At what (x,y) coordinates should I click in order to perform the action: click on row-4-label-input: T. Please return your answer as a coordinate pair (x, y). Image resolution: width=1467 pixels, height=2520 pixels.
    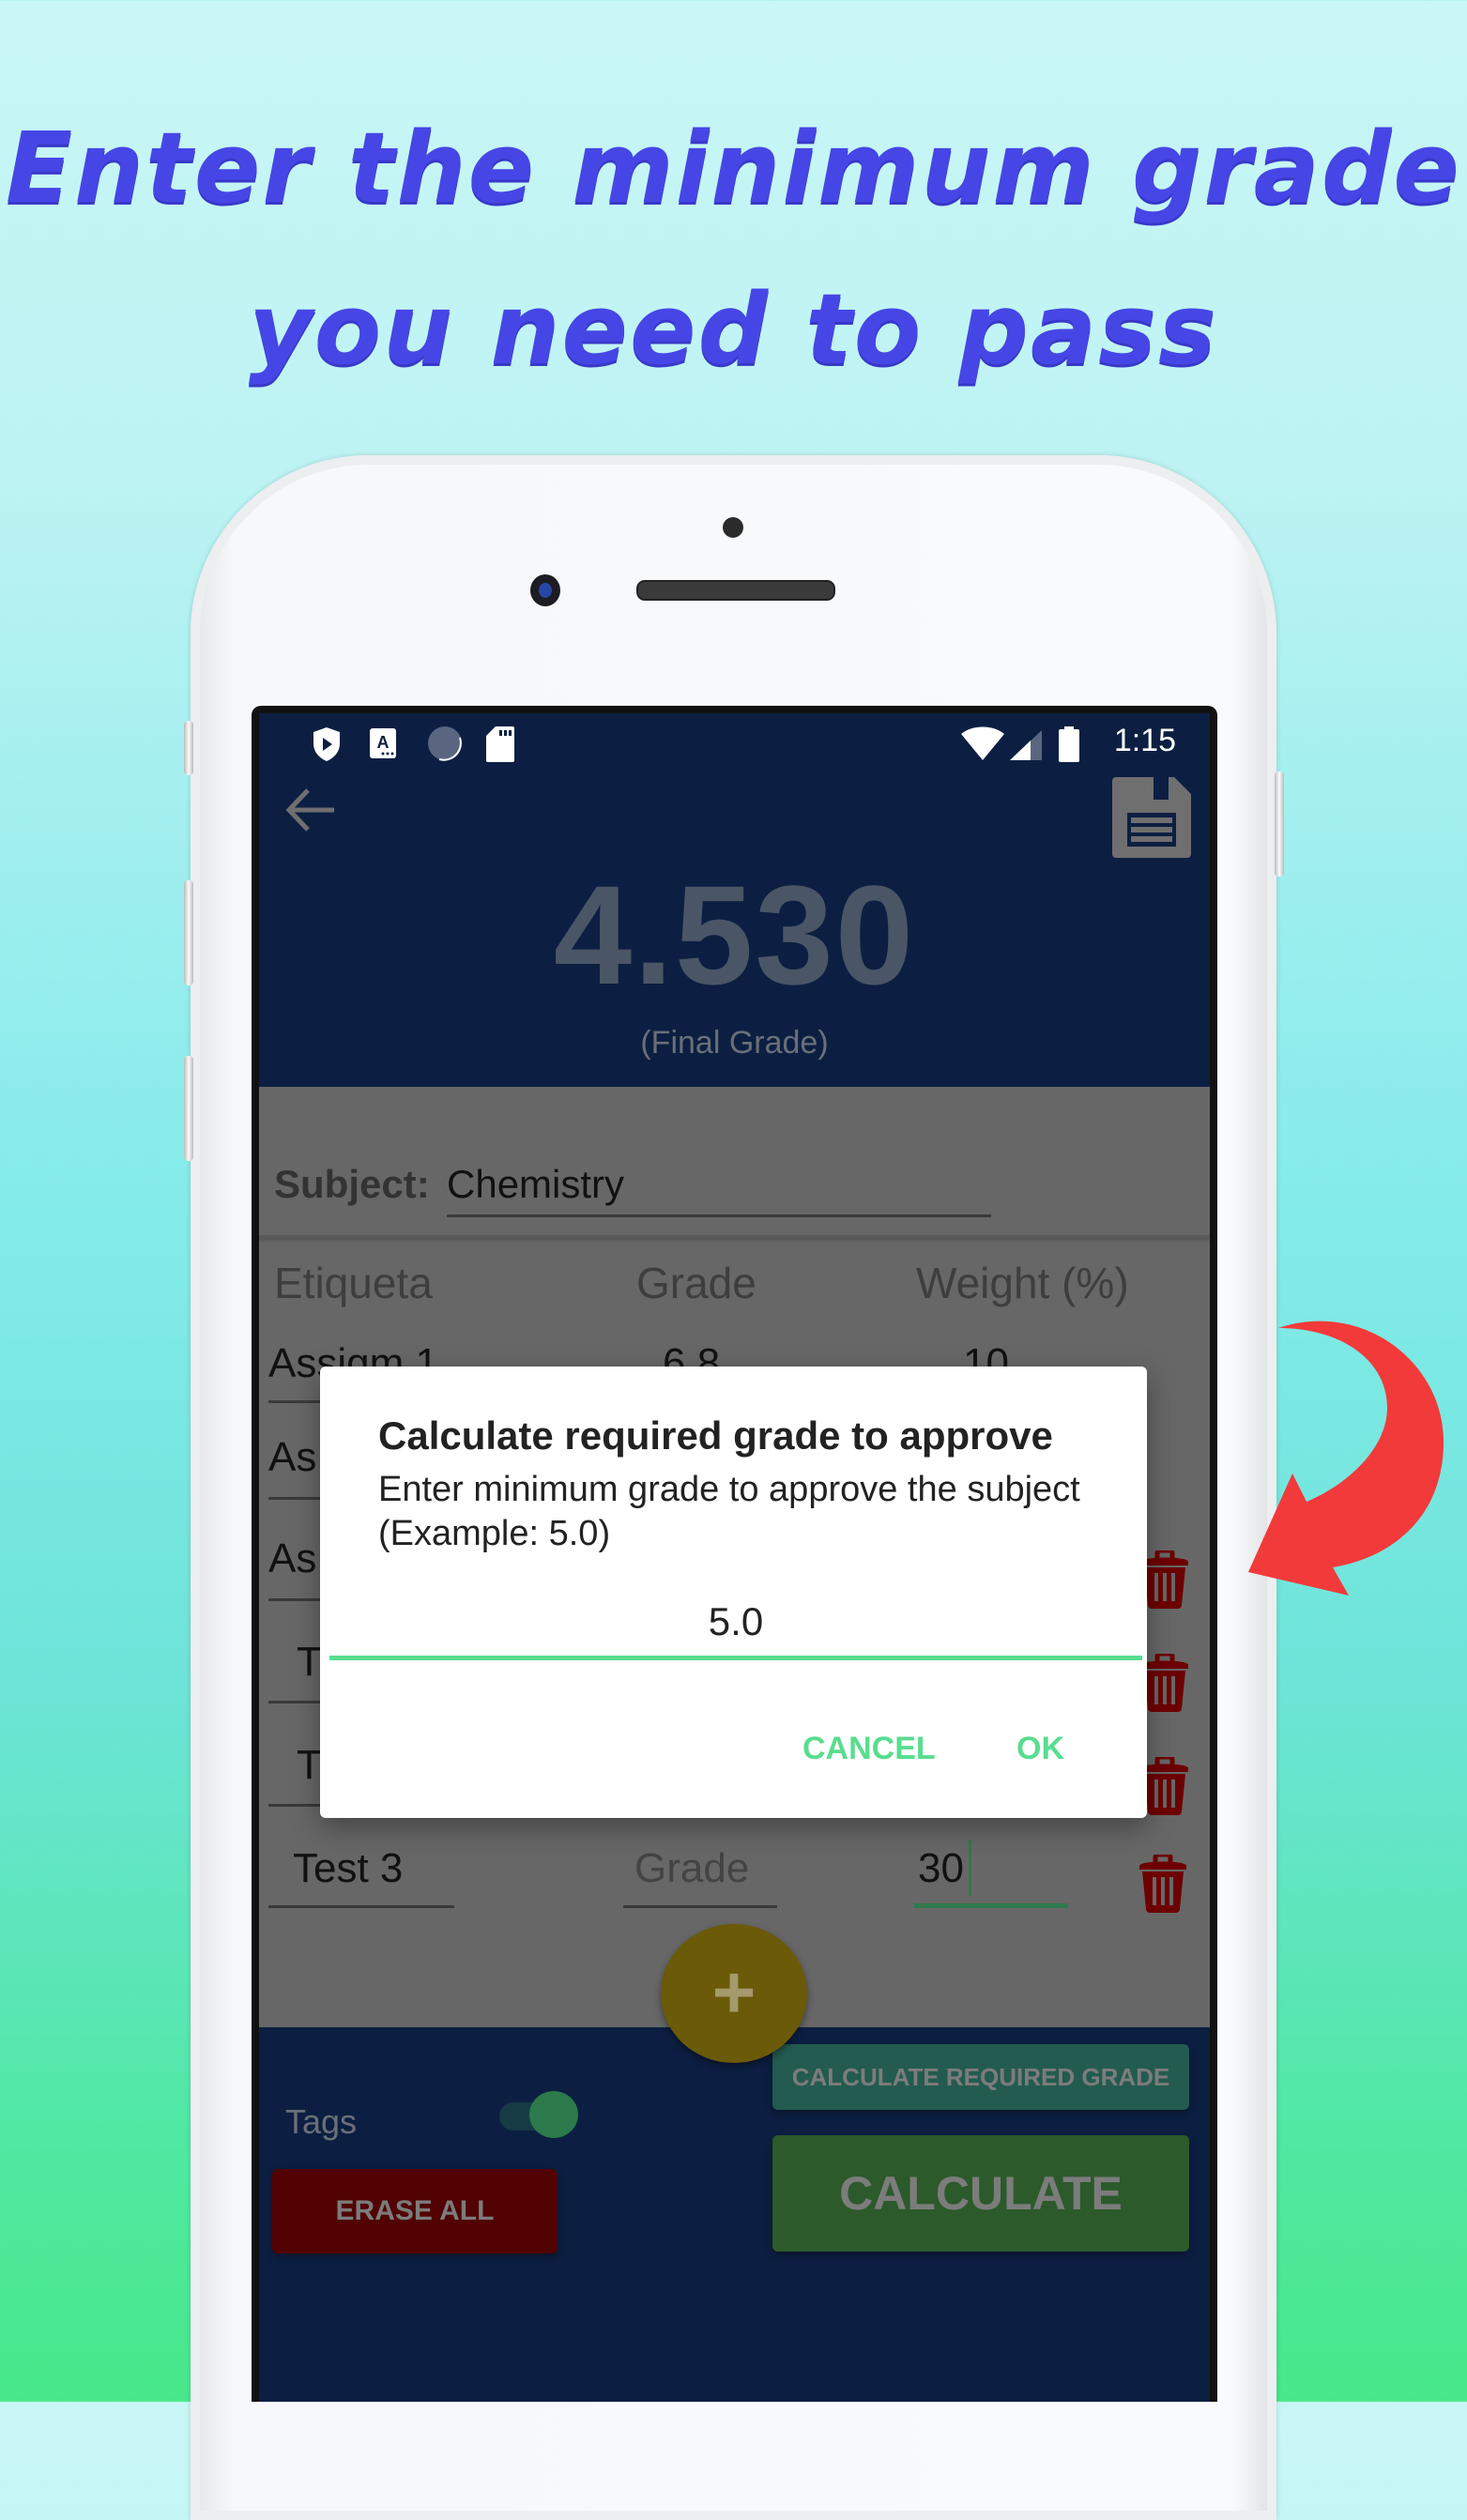
    Looking at the image, I should click on (309, 1662).